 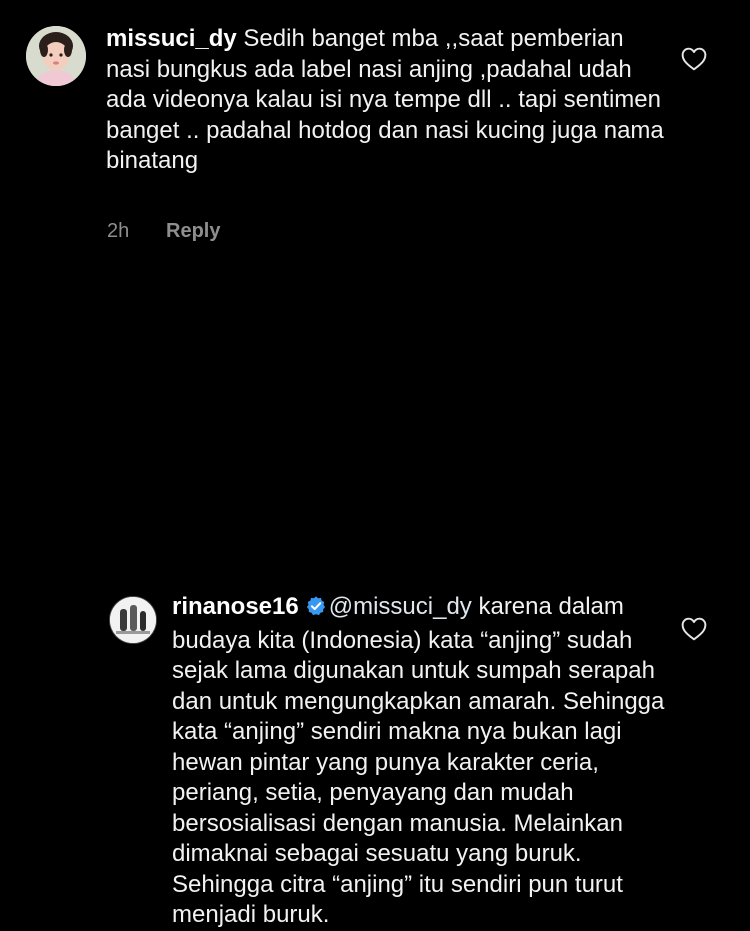 I want to click on comment-timestamp: 2h, so click(x=118, y=231).